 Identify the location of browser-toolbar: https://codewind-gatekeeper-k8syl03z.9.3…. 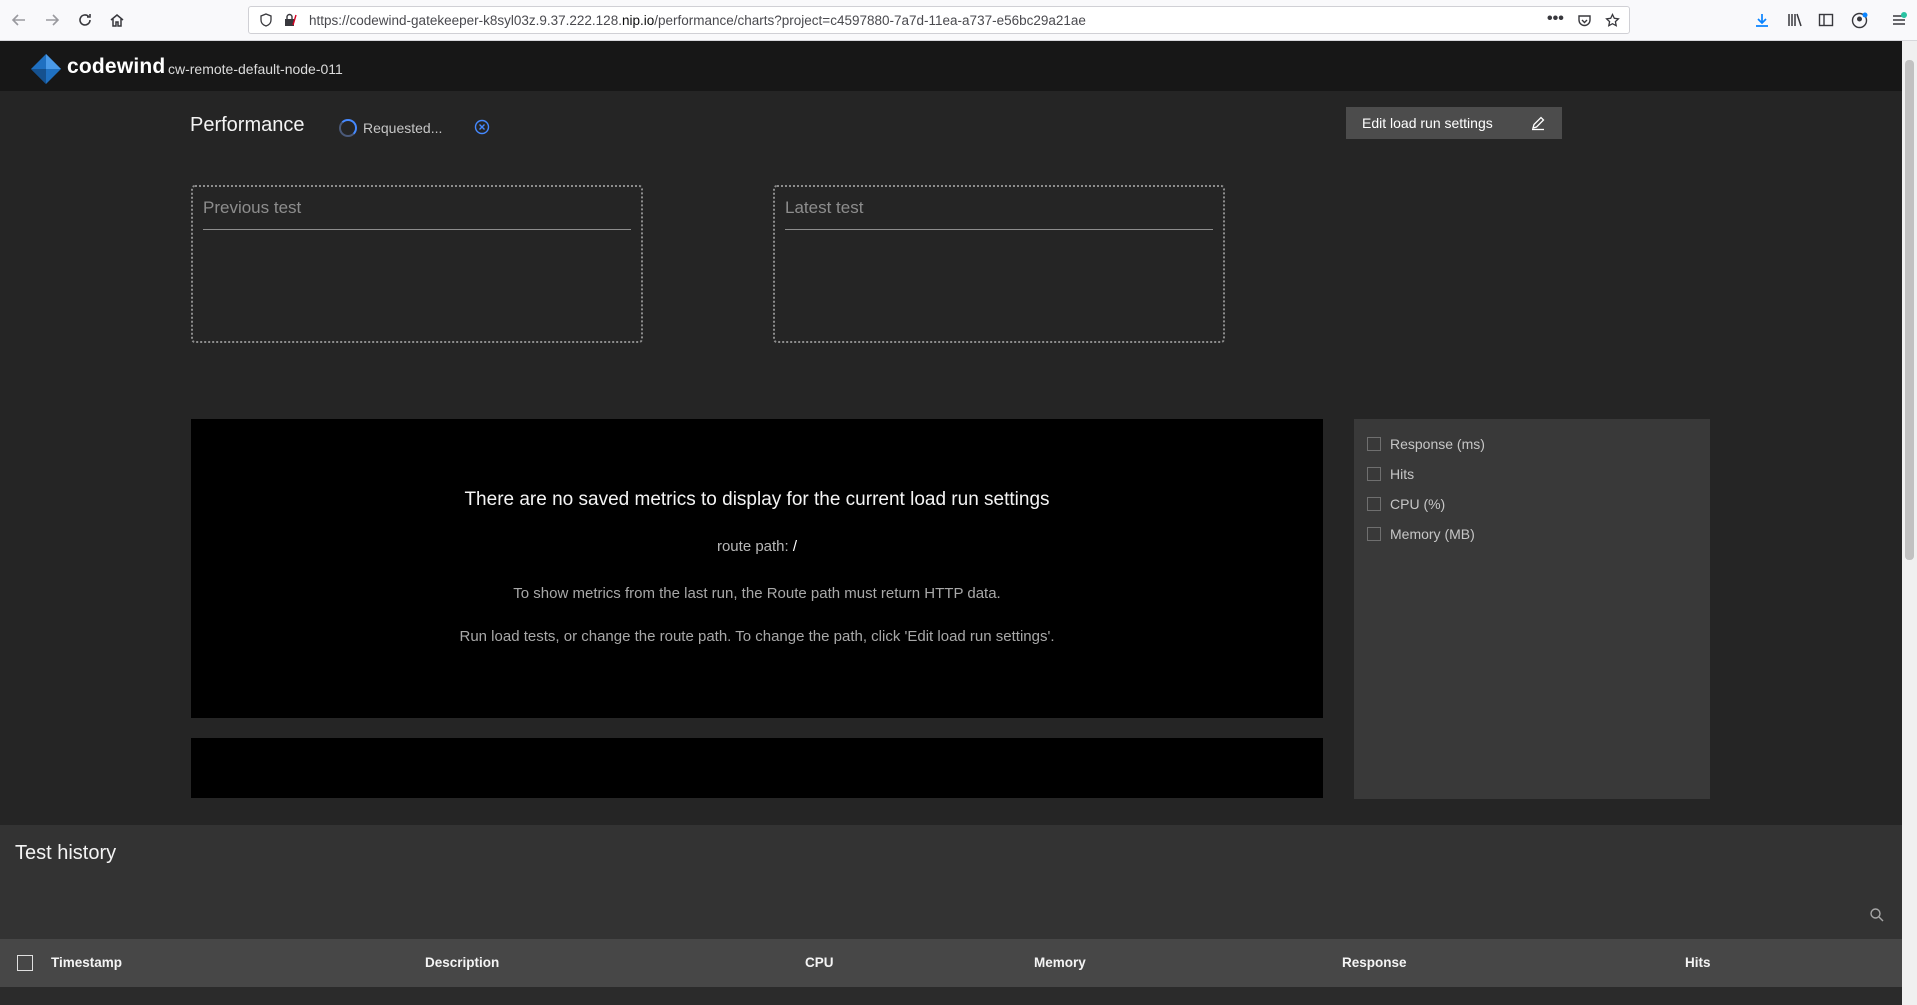
(958, 20).